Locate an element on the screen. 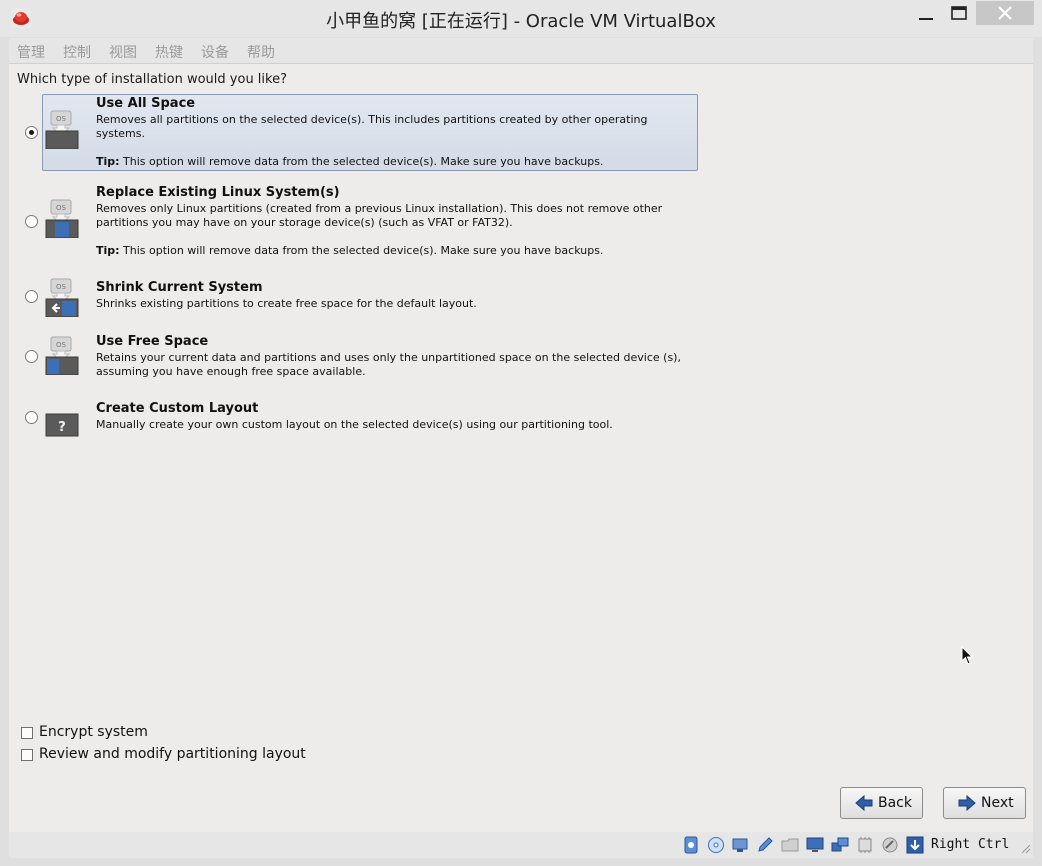 The height and width of the screenshot is (866, 1042). shared-folder-icon is located at coordinates (790, 845).